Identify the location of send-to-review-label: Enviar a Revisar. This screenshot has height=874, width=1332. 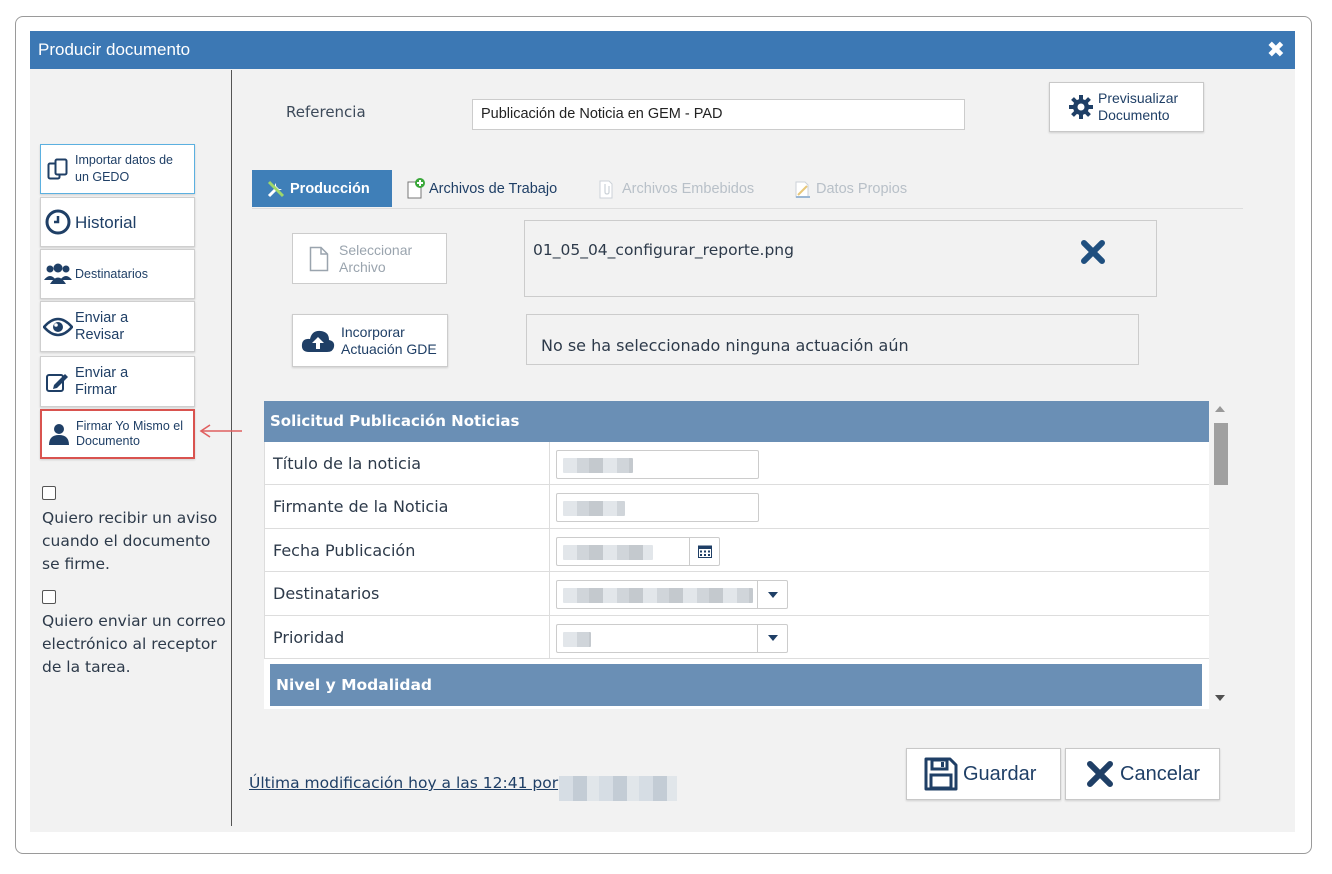
(102, 326).